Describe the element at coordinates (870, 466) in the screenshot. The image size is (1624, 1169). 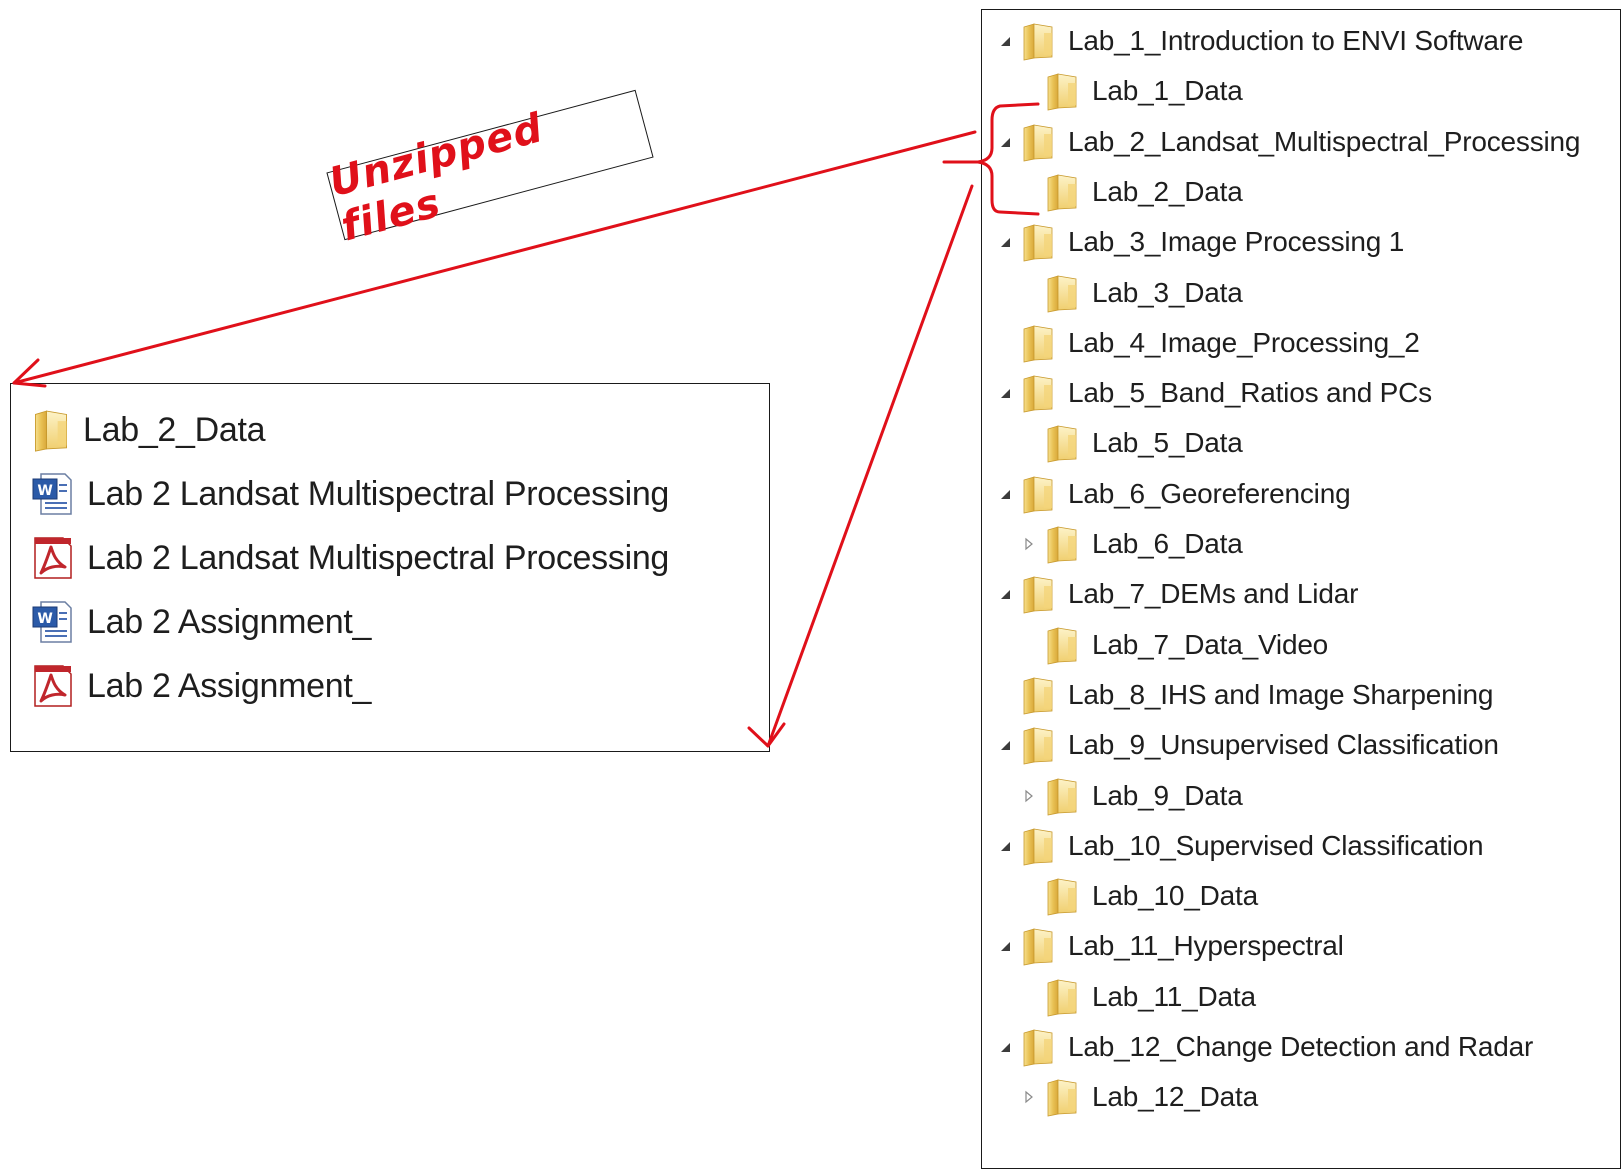
I see `arrow-to-panel-bottom-right` at that location.